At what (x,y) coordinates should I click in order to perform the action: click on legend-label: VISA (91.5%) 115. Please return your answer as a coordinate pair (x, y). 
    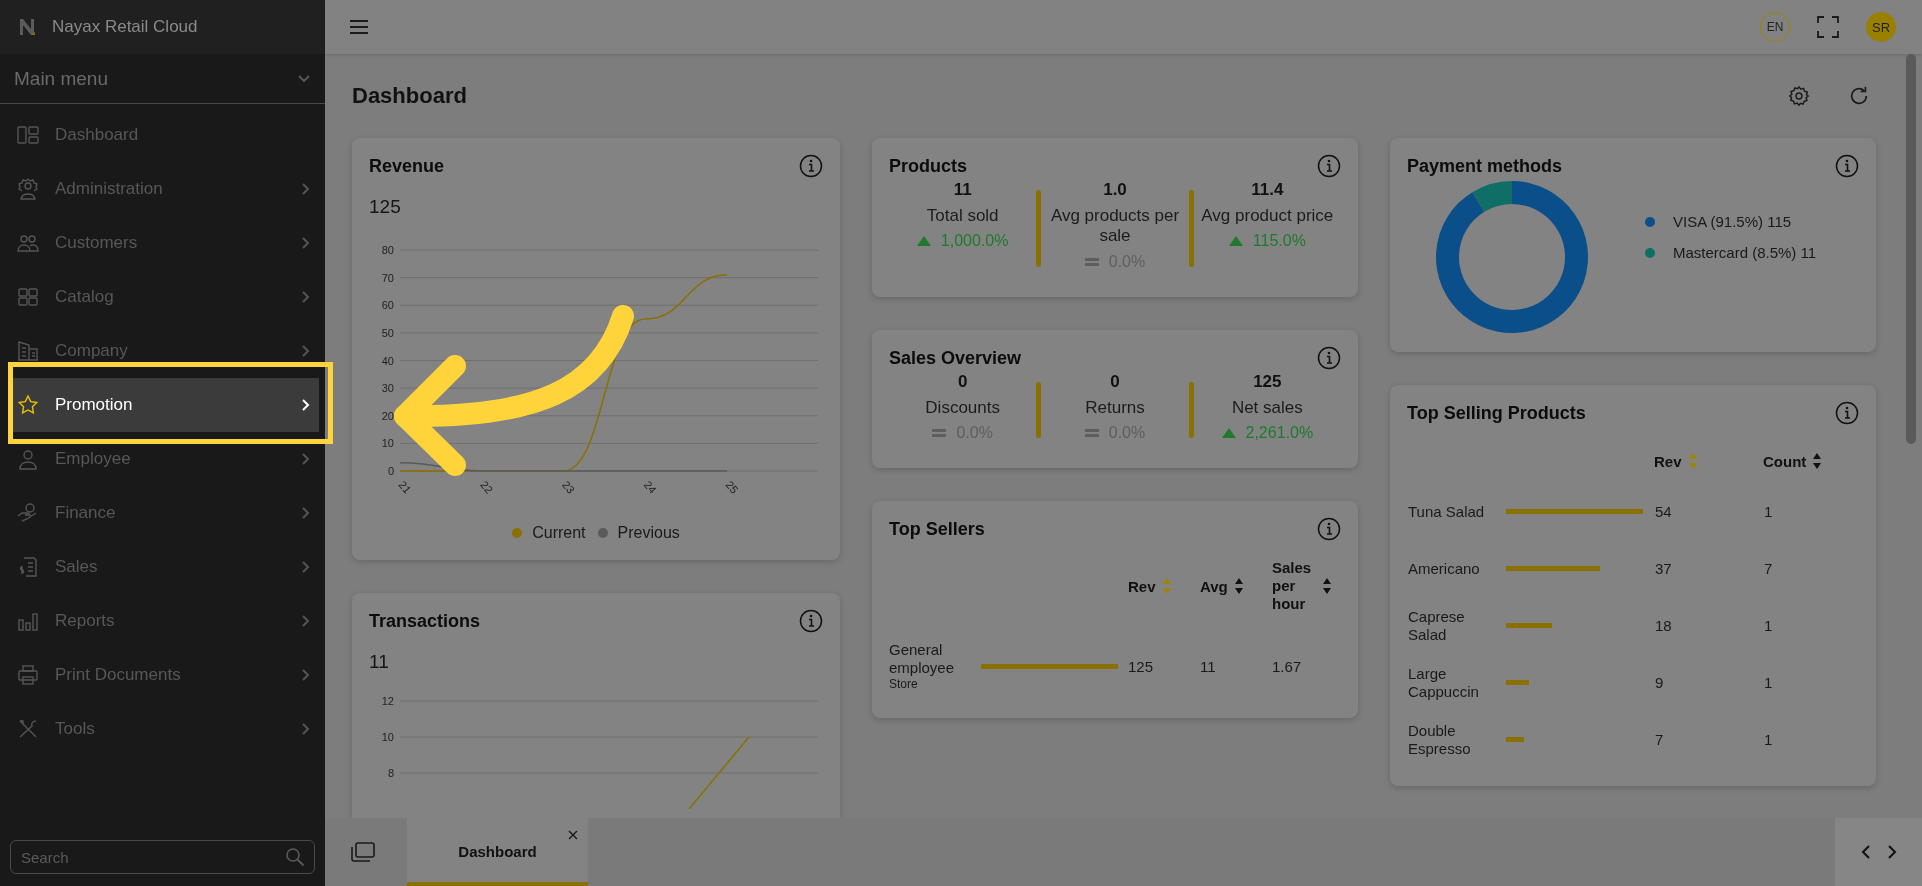
    Looking at the image, I should click on (1732, 221).